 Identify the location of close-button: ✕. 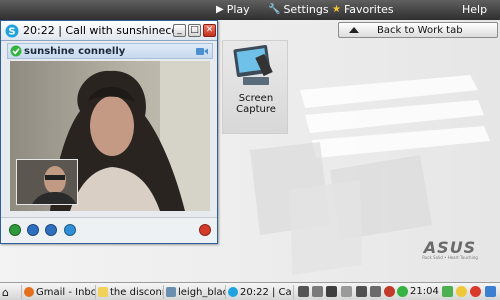
(209, 30).